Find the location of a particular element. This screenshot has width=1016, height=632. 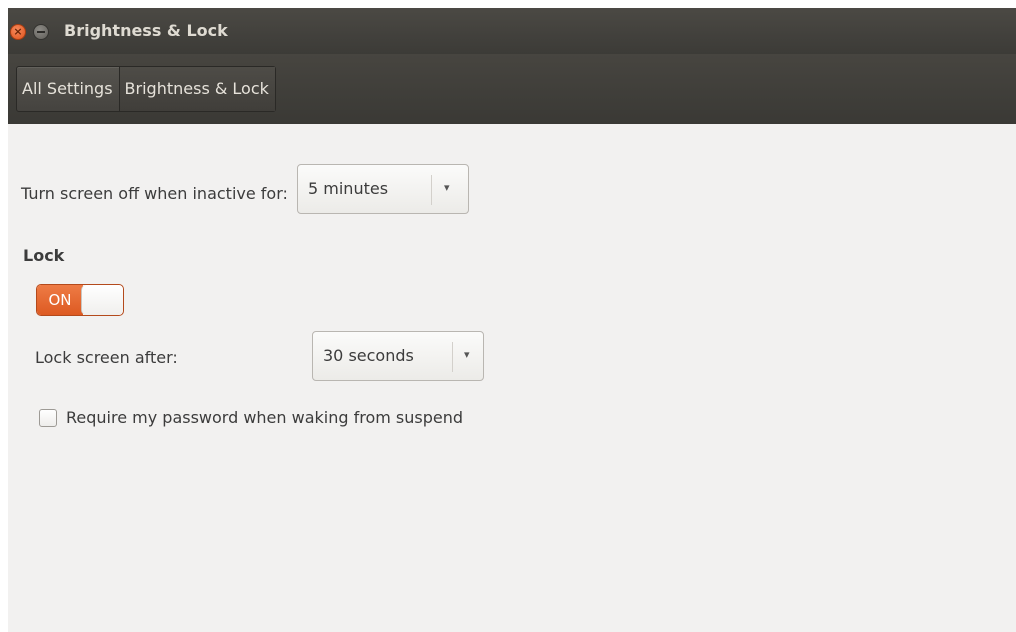

screen-off-dropdown: 5 minutes ▾ is located at coordinates (383, 189).